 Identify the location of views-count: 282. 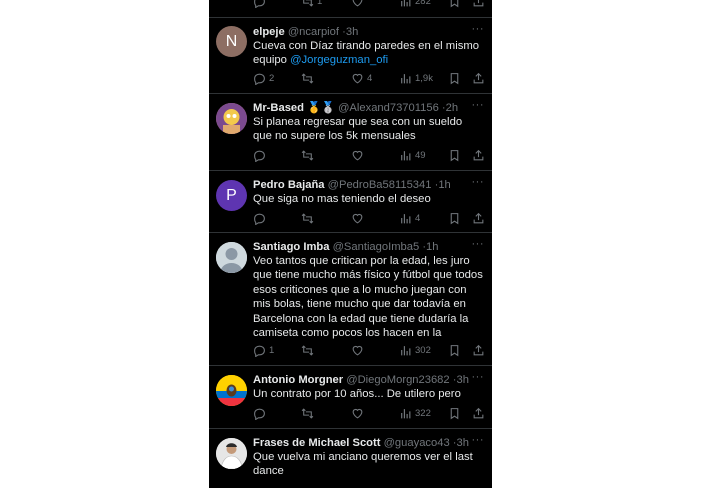
(423, 3).